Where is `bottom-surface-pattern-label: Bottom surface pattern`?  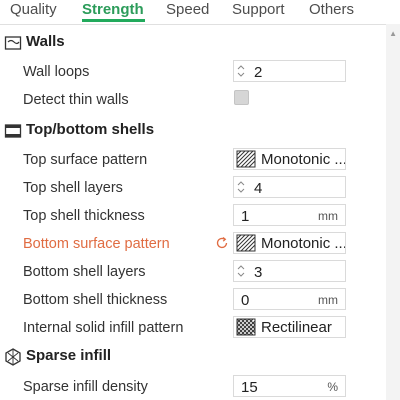
bottom-surface-pattern-label: Bottom surface pattern is located at coordinates (96, 244).